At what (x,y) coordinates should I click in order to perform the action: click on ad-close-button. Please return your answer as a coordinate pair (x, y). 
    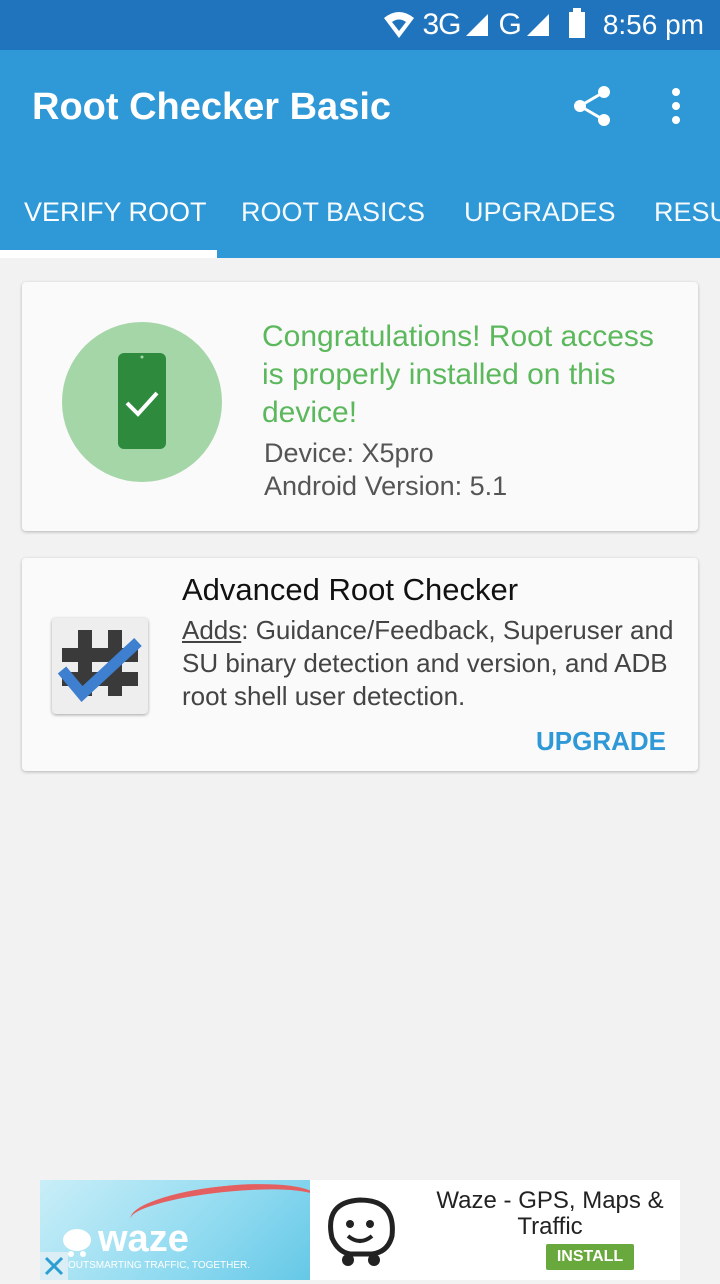
    Looking at the image, I should click on (54, 1266).